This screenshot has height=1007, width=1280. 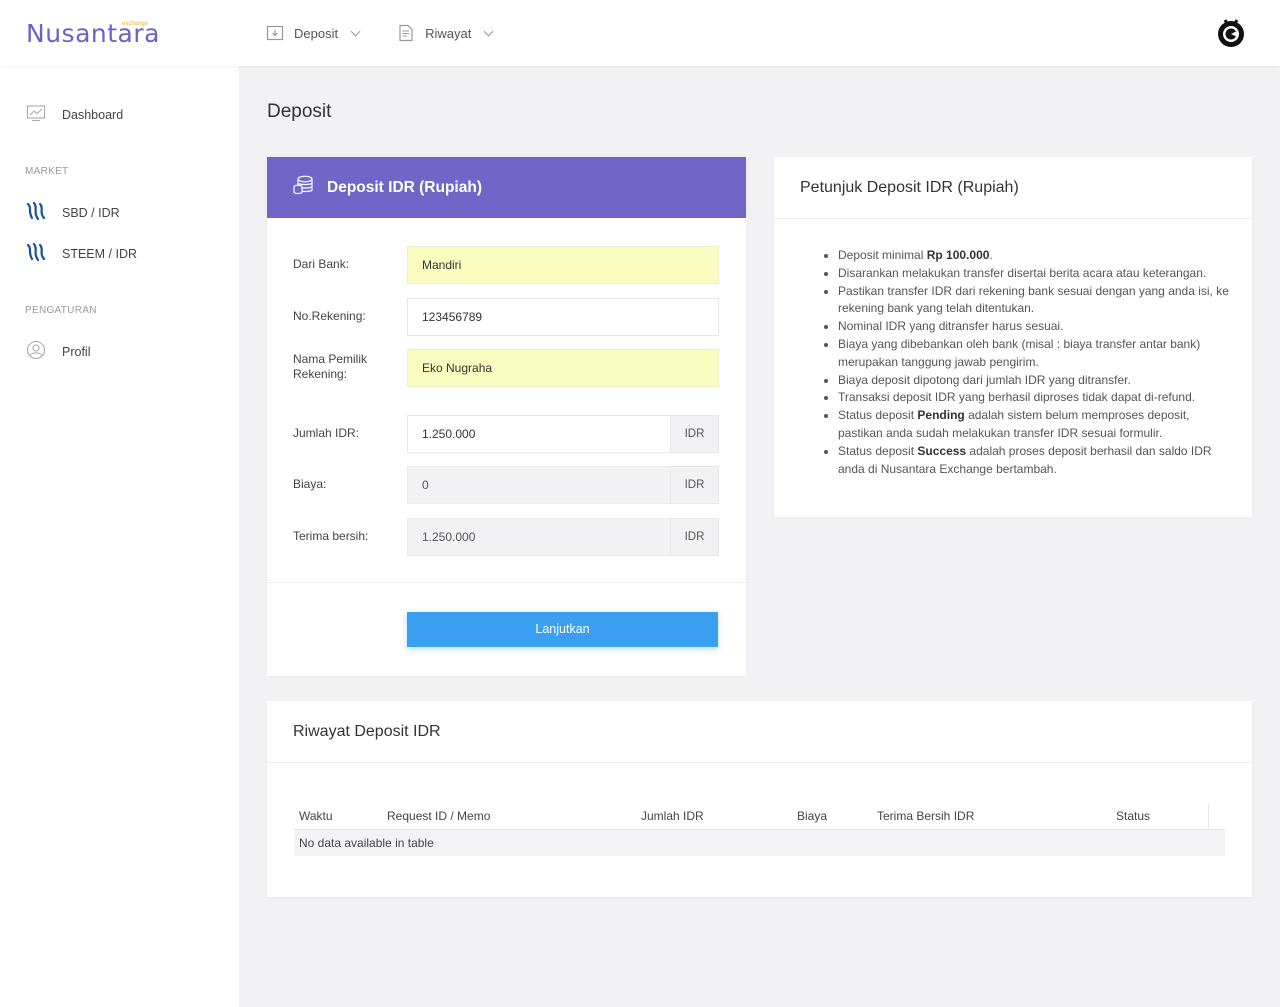 What do you see at coordinates (1208, 817) in the screenshot?
I see `header-edge` at bounding box center [1208, 817].